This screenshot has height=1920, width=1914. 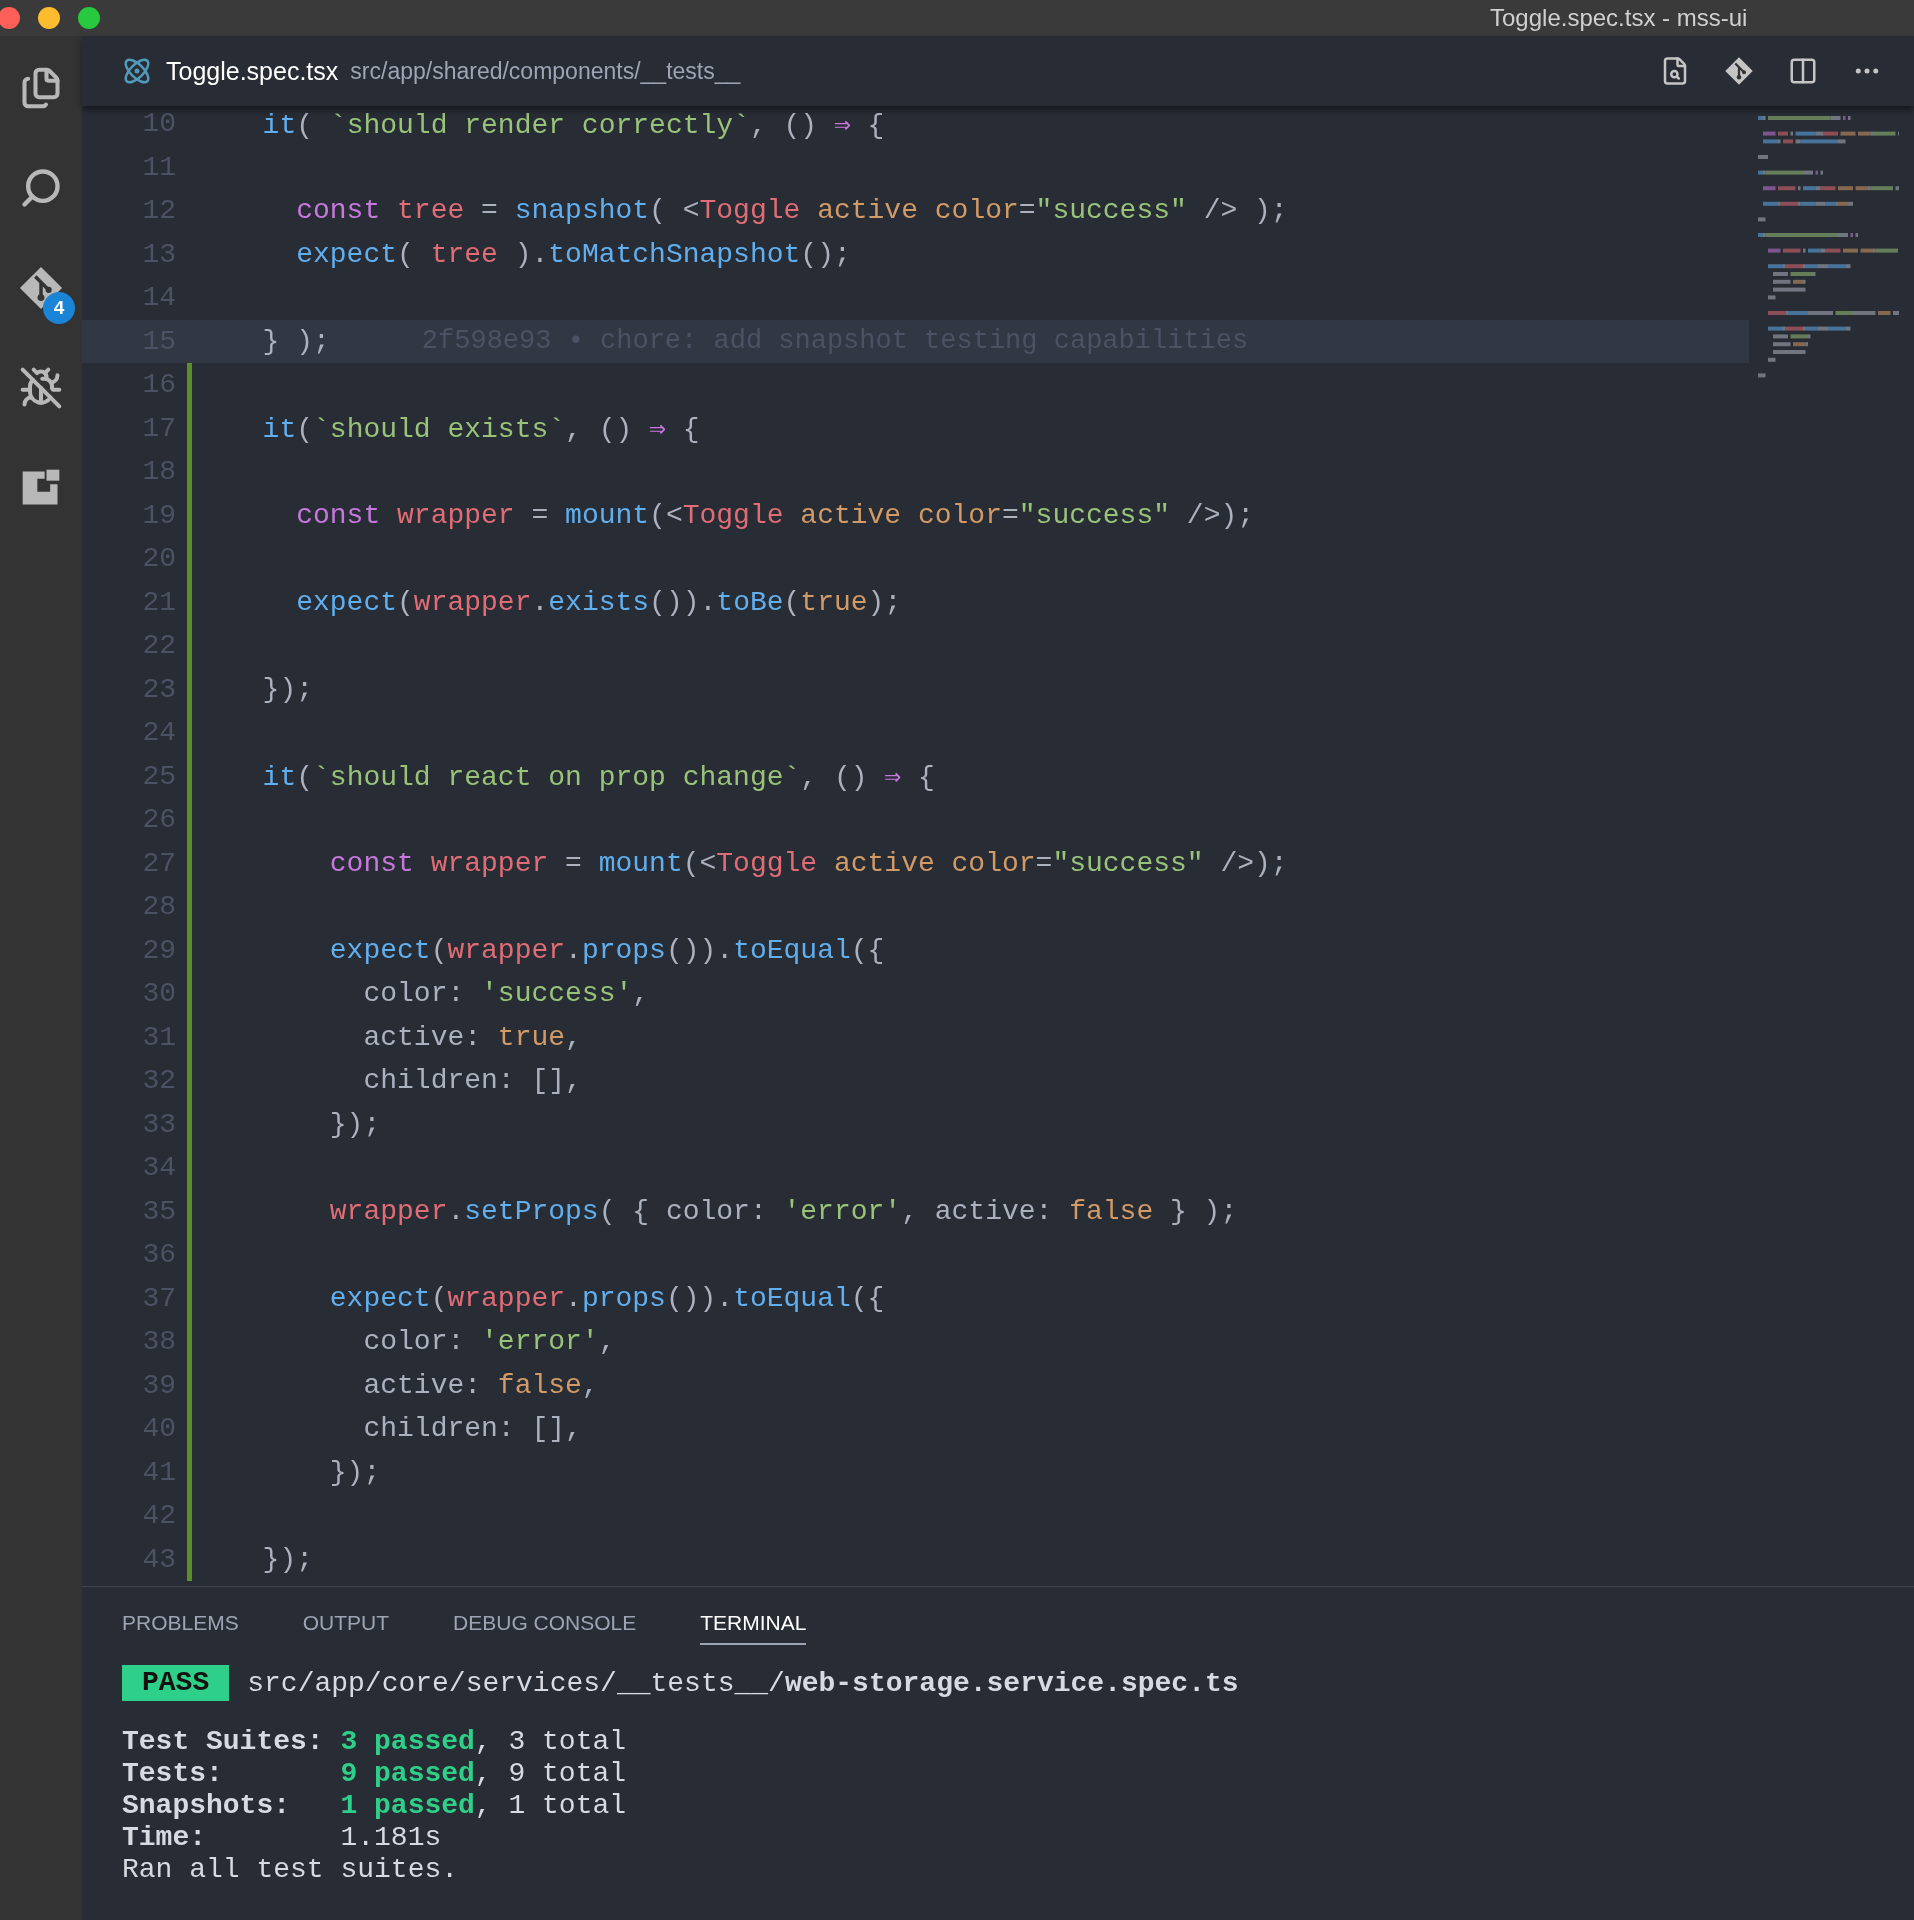 What do you see at coordinates (791, 211) in the screenshot?
I see `code-line: const tree = snapshot( <Toggle active color="success" /> );` at bounding box center [791, 211].